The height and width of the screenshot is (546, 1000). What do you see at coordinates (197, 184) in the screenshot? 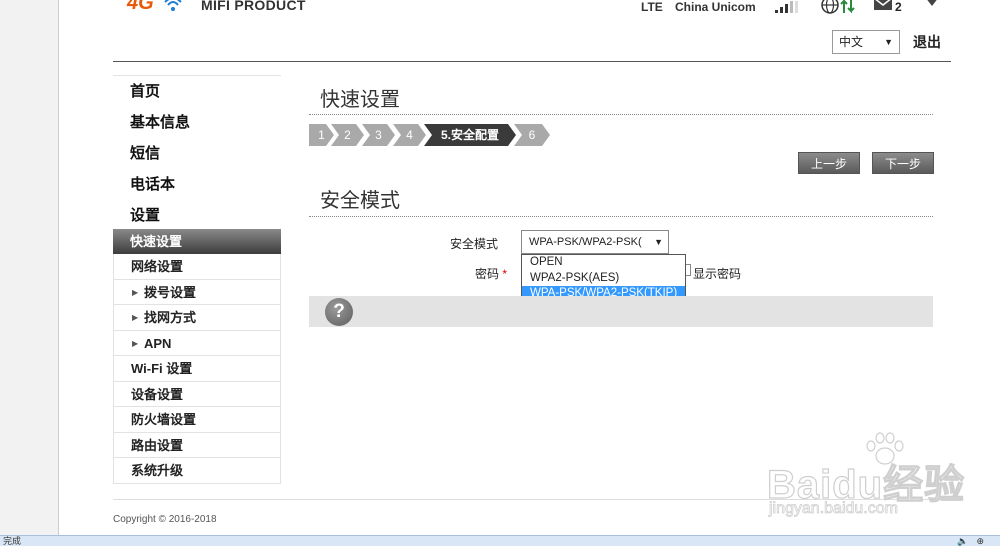
I see `nav-item-phonebook: 电话本` at bounding box center [197, 184].